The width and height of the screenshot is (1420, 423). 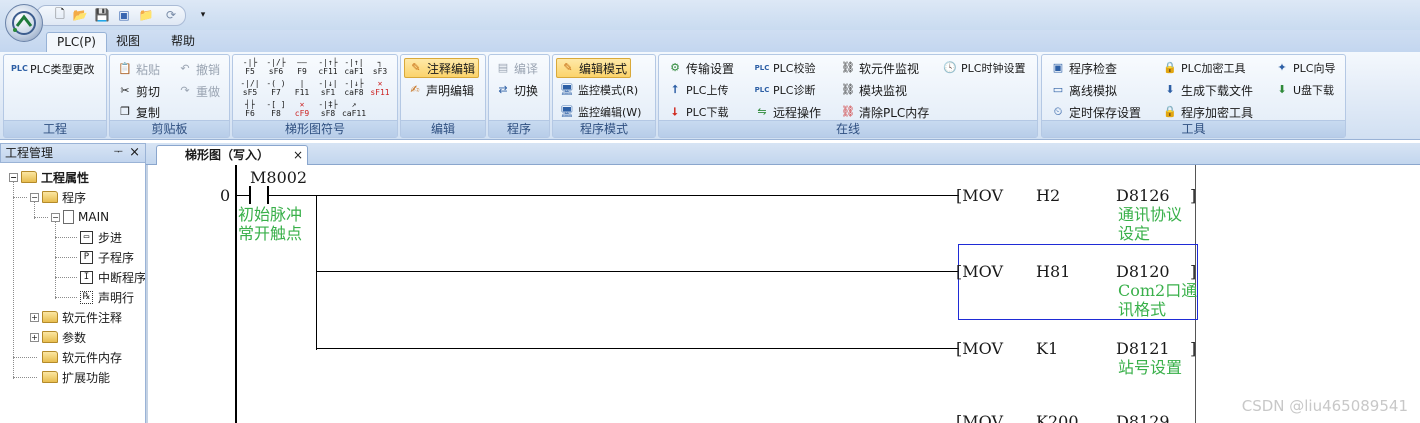 What do you see at coordinates (102, 15) in the screenshot?
I see `save-icon: 💾` at bounding box center [102, 15].